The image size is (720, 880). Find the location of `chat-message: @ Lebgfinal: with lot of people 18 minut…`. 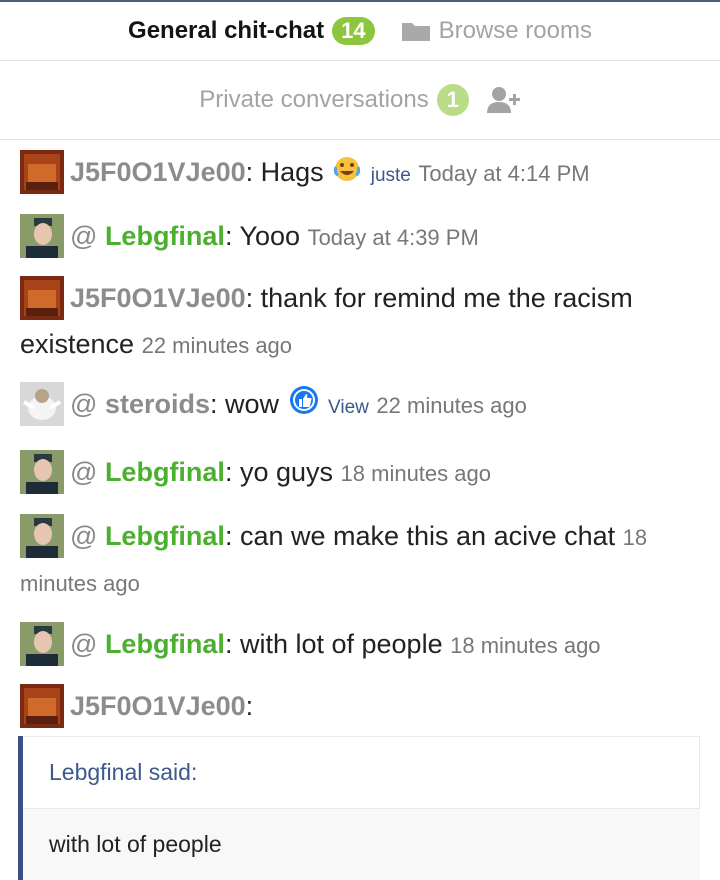

chat-message: @ Lebgfinal: with lot of people 18 minut… is located at coordinates (360, 644).